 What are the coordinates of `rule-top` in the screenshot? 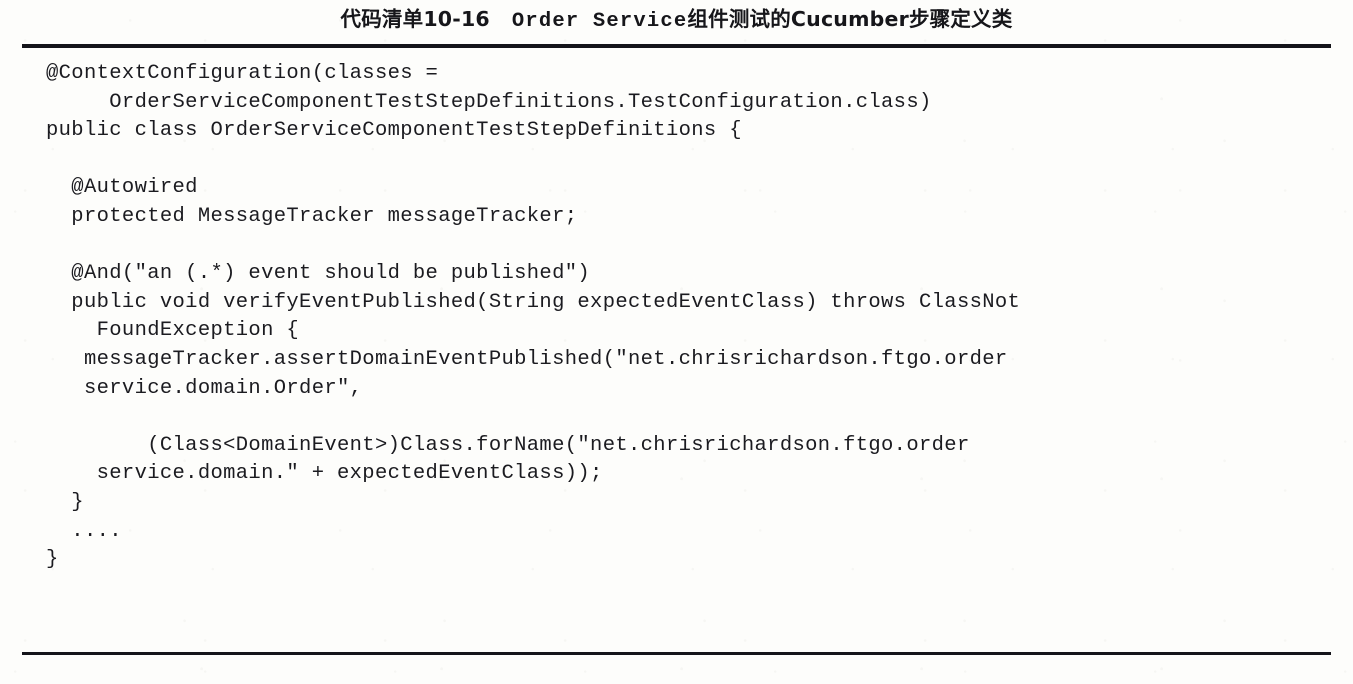 It's located at (676, 46).